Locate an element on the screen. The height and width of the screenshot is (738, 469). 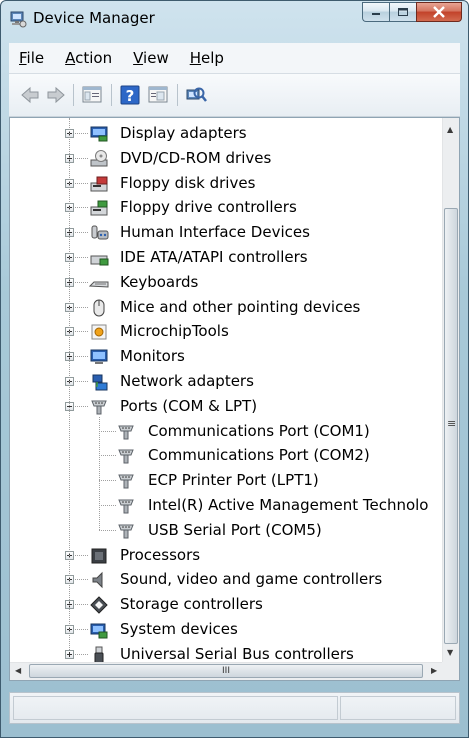
help-icon: ? is located at coordinates (130, 95).